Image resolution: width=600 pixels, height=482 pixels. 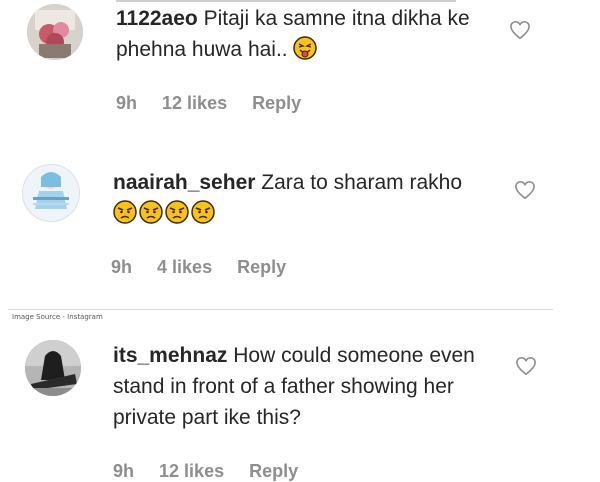 I want to click on emoji-group, so click(x=165, y=212).